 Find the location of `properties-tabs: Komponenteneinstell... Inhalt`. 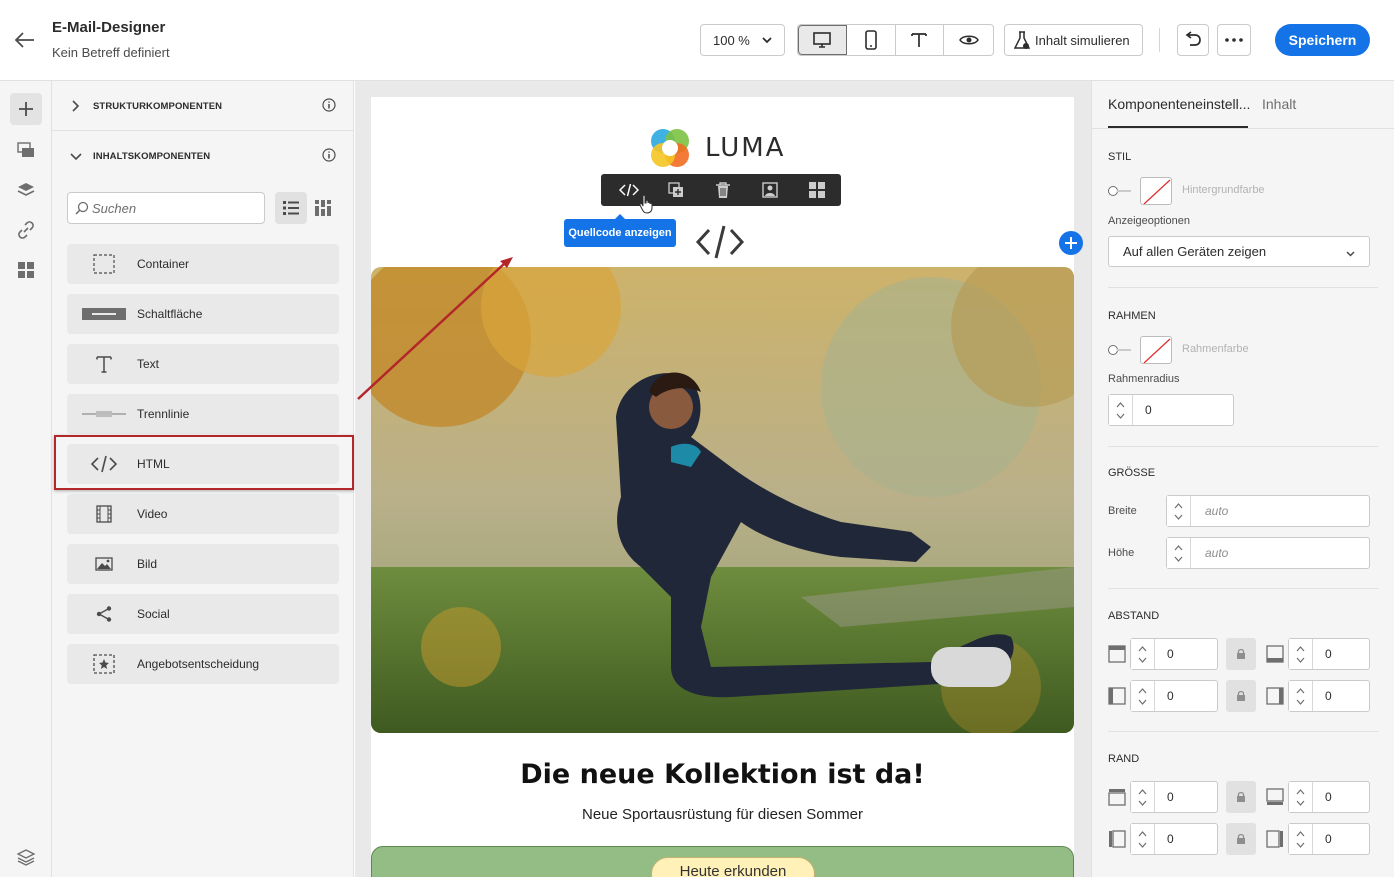

properties-tabs: Komponenteneinstell... Inhalt is located at coordinates (1243, 105).